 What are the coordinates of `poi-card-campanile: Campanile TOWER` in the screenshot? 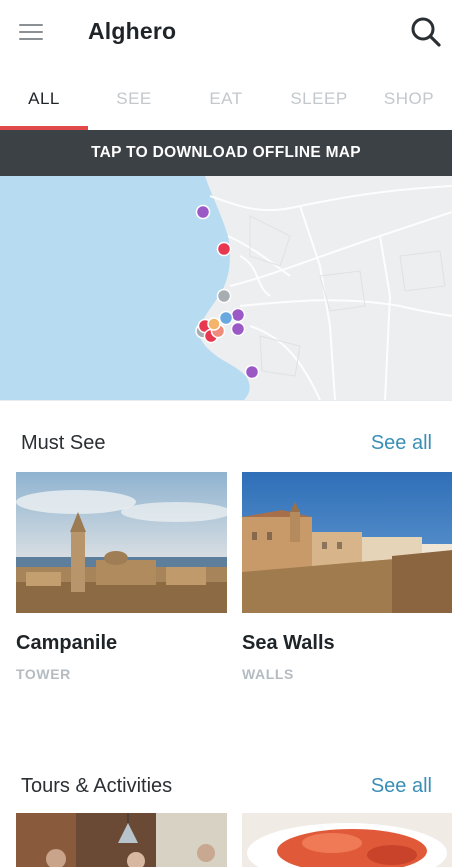 It's located at (121, 582).